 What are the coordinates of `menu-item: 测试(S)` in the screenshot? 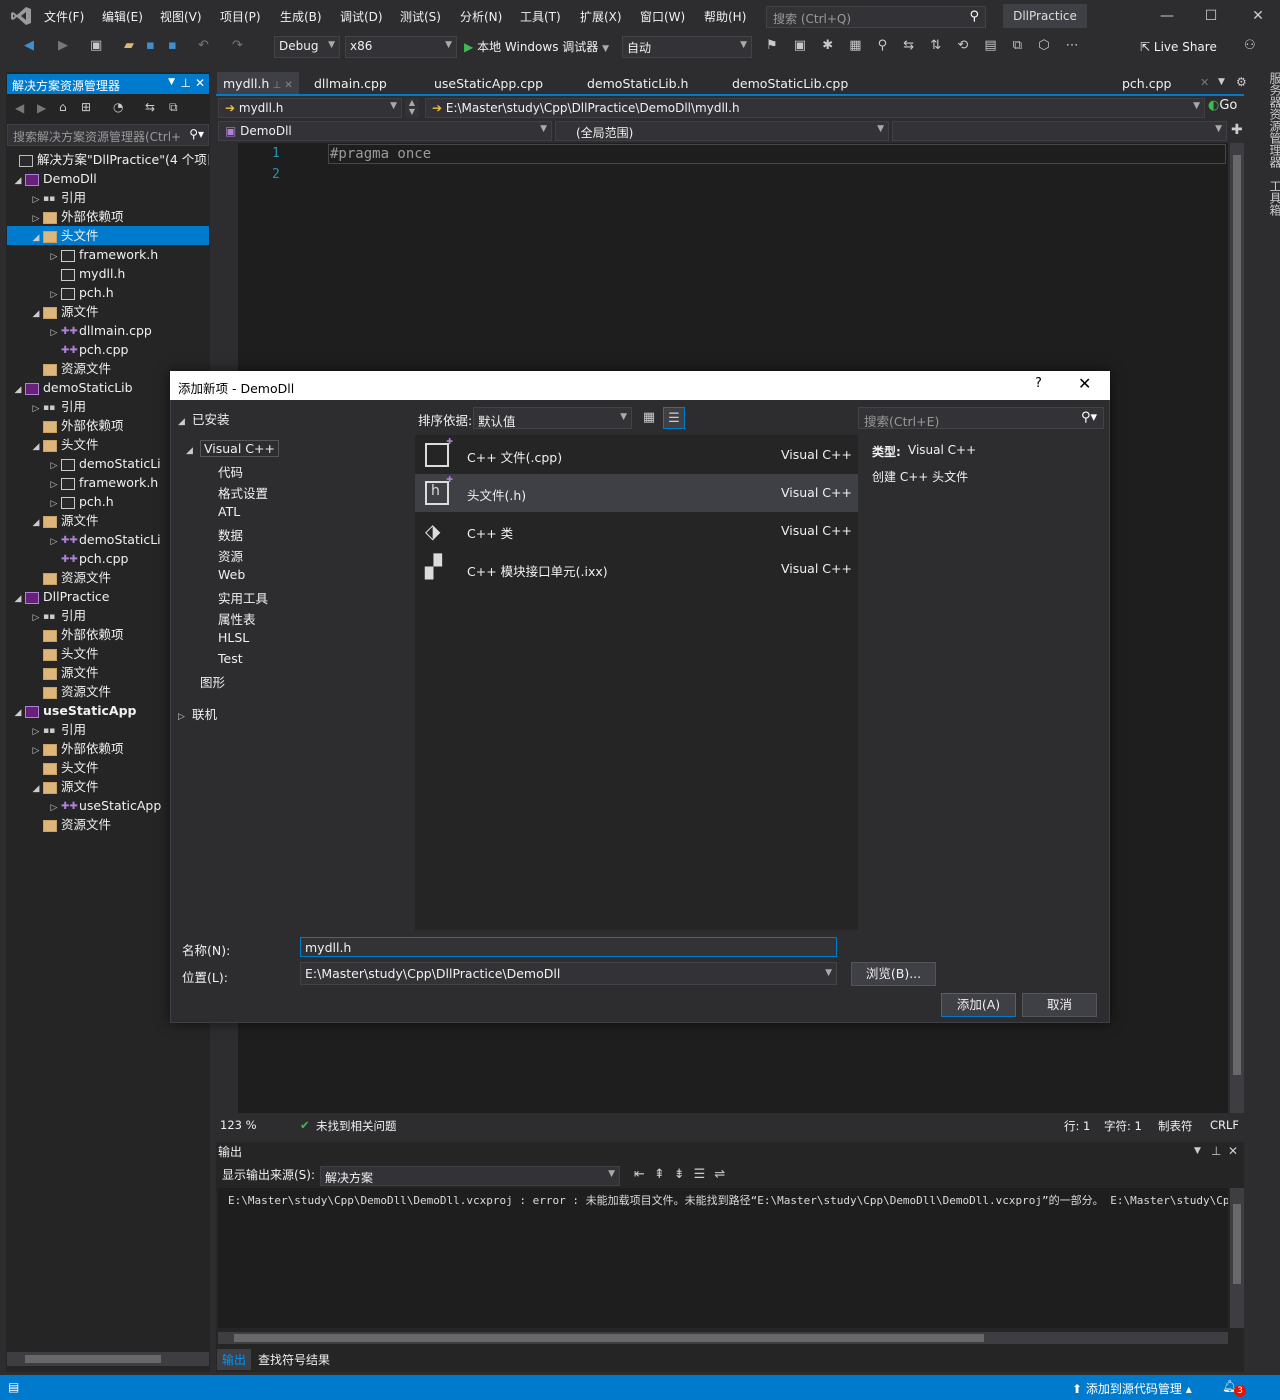 It's located at (420, 16).